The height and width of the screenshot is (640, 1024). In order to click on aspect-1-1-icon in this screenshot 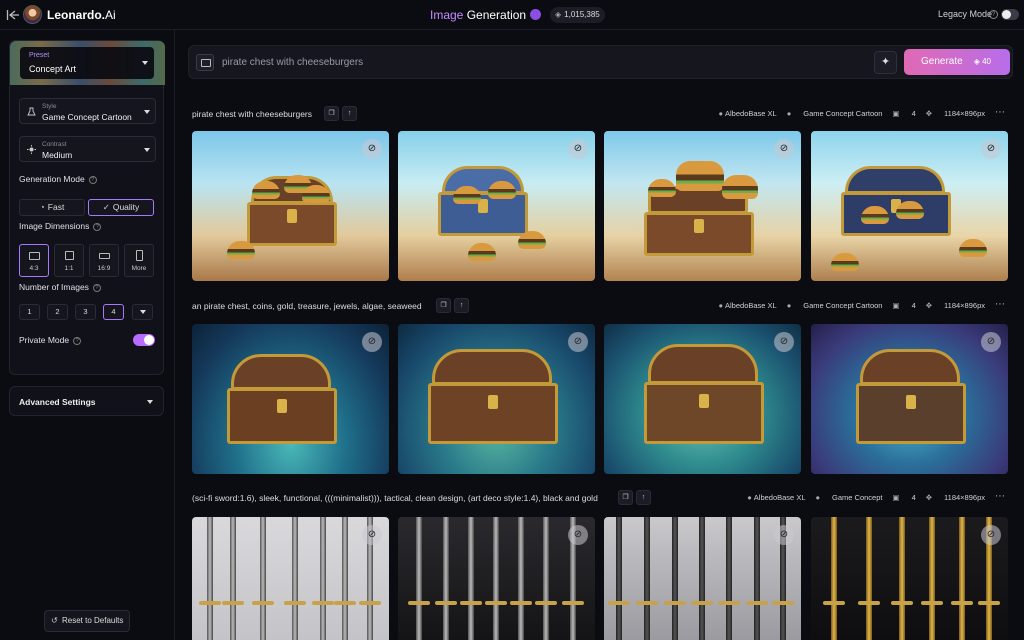, I will do `click(69, 255)`.